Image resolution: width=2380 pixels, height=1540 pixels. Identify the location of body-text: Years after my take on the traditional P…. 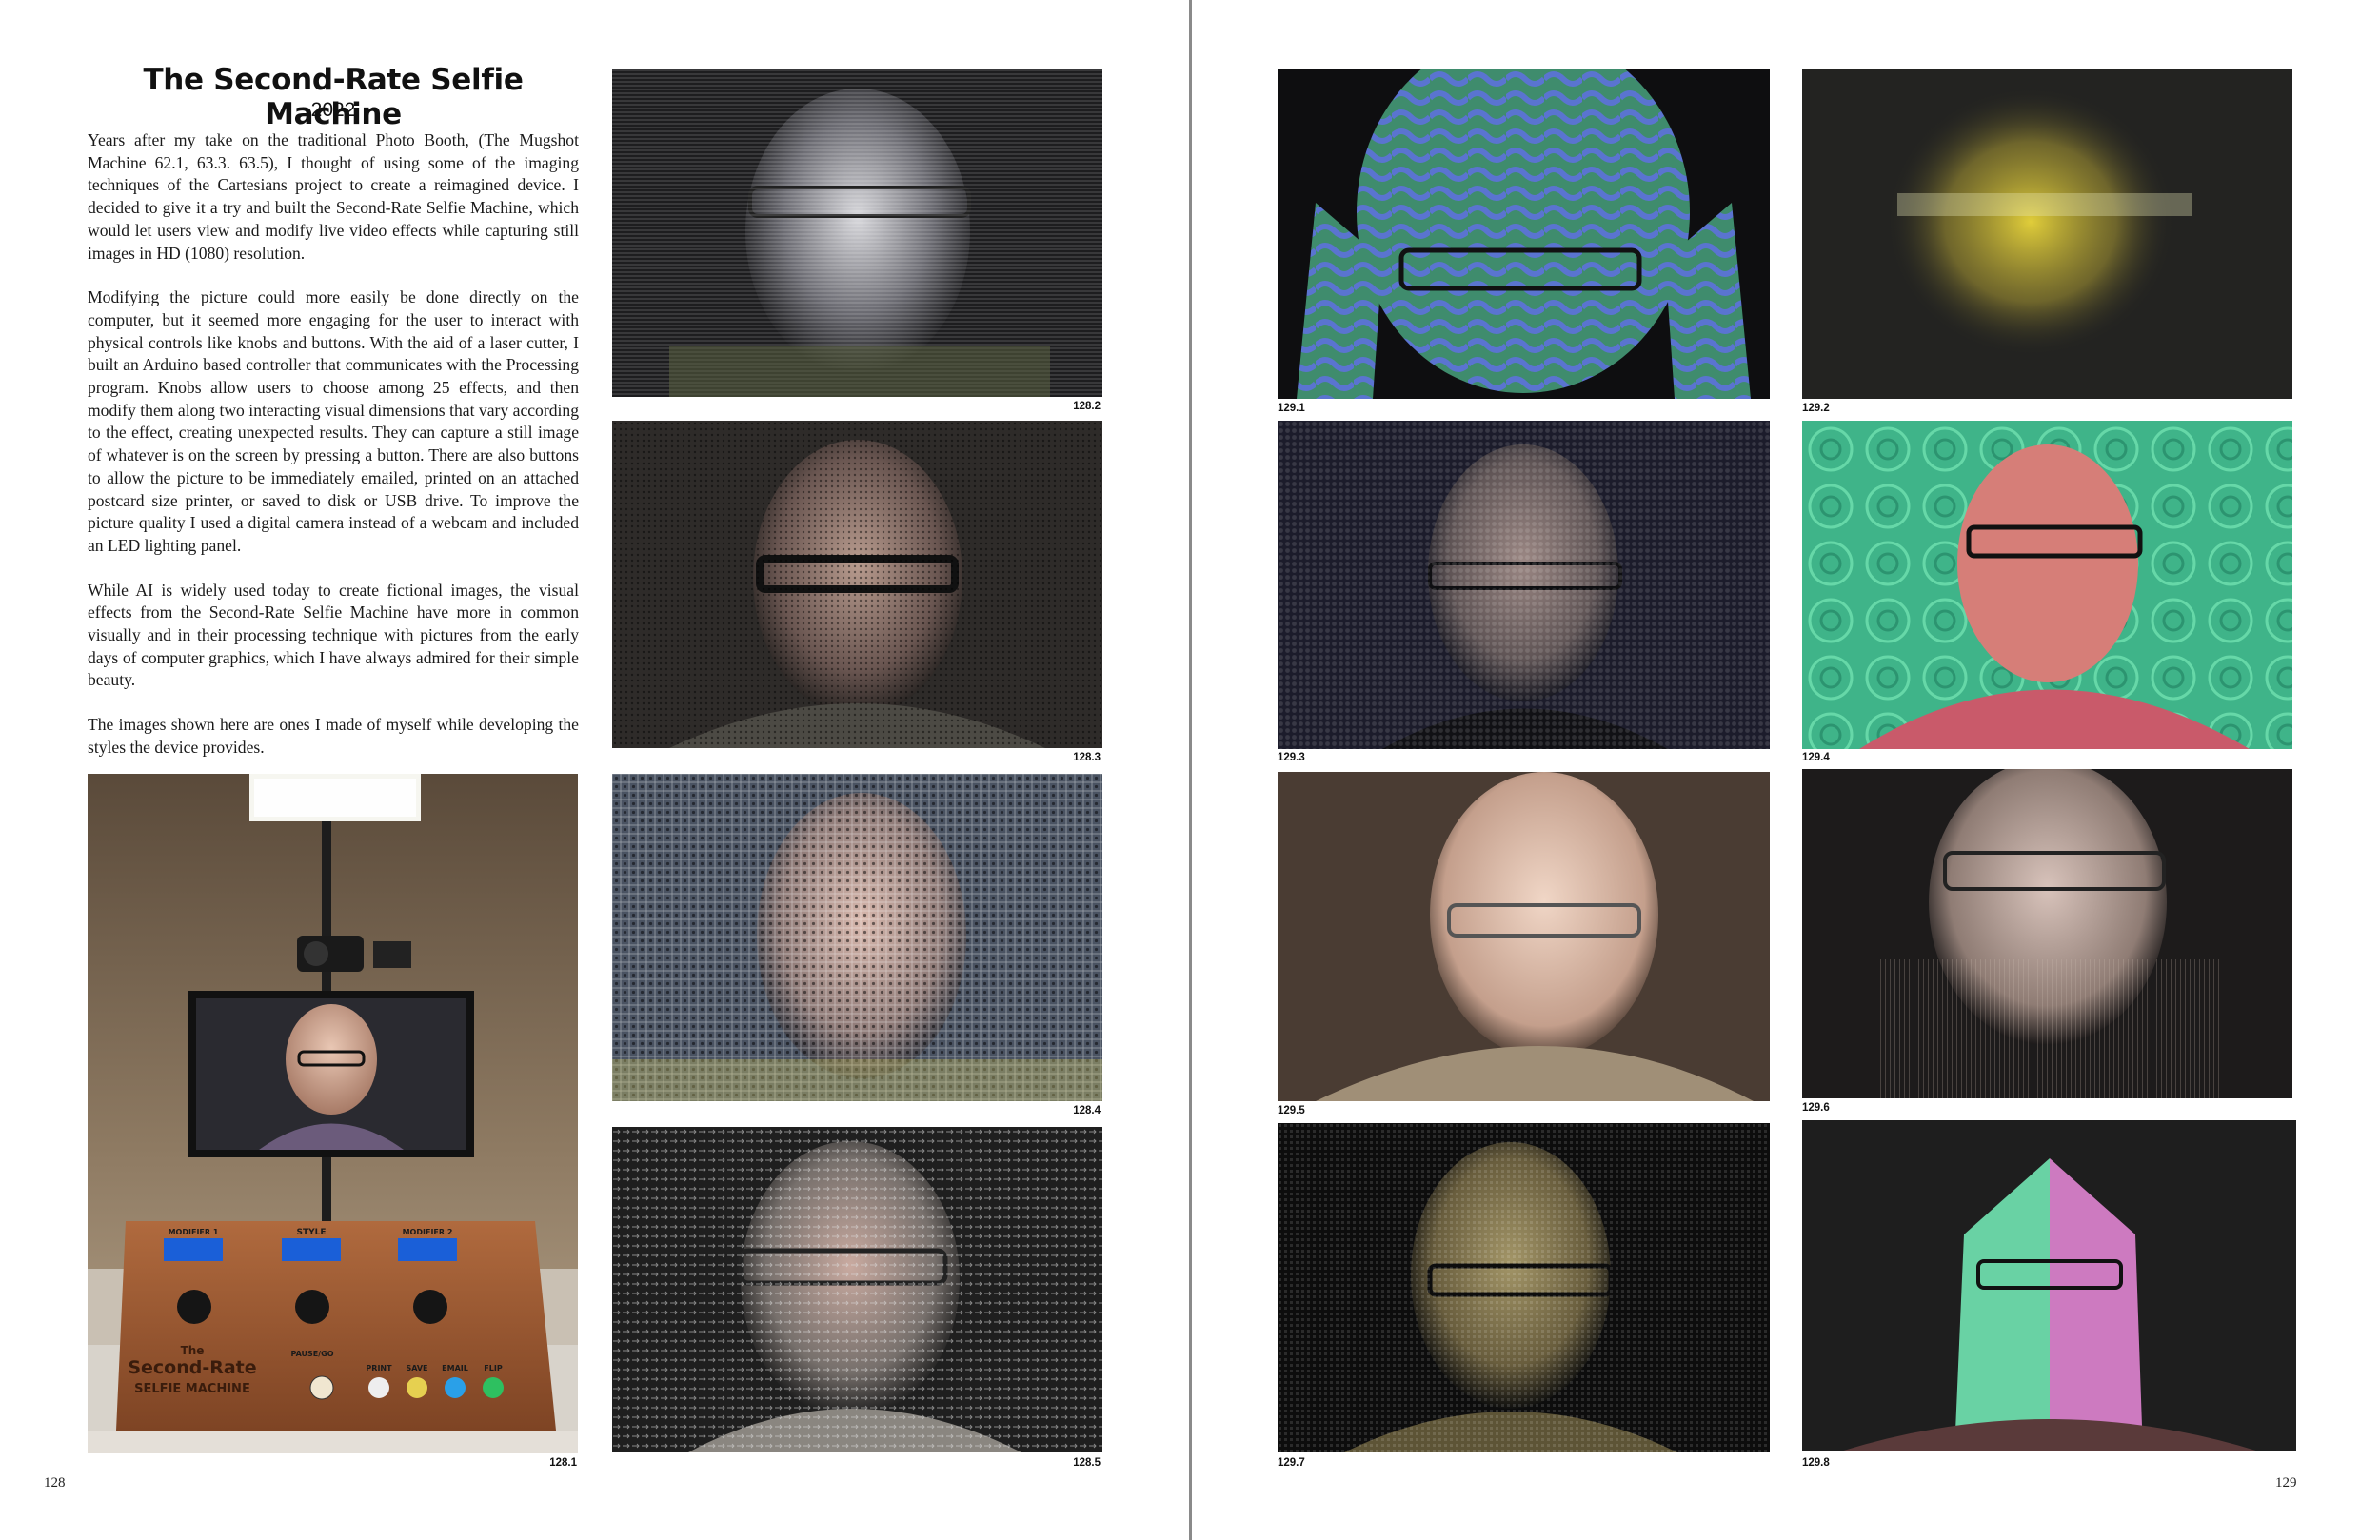
(333, 455).